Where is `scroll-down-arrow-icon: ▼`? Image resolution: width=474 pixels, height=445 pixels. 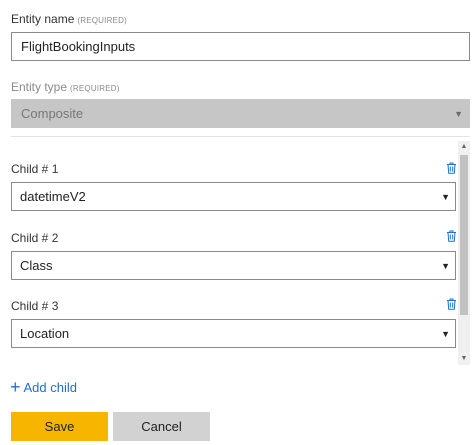 scroll-down-arrow-icon: ▼ is located at coordinates (464, 359).